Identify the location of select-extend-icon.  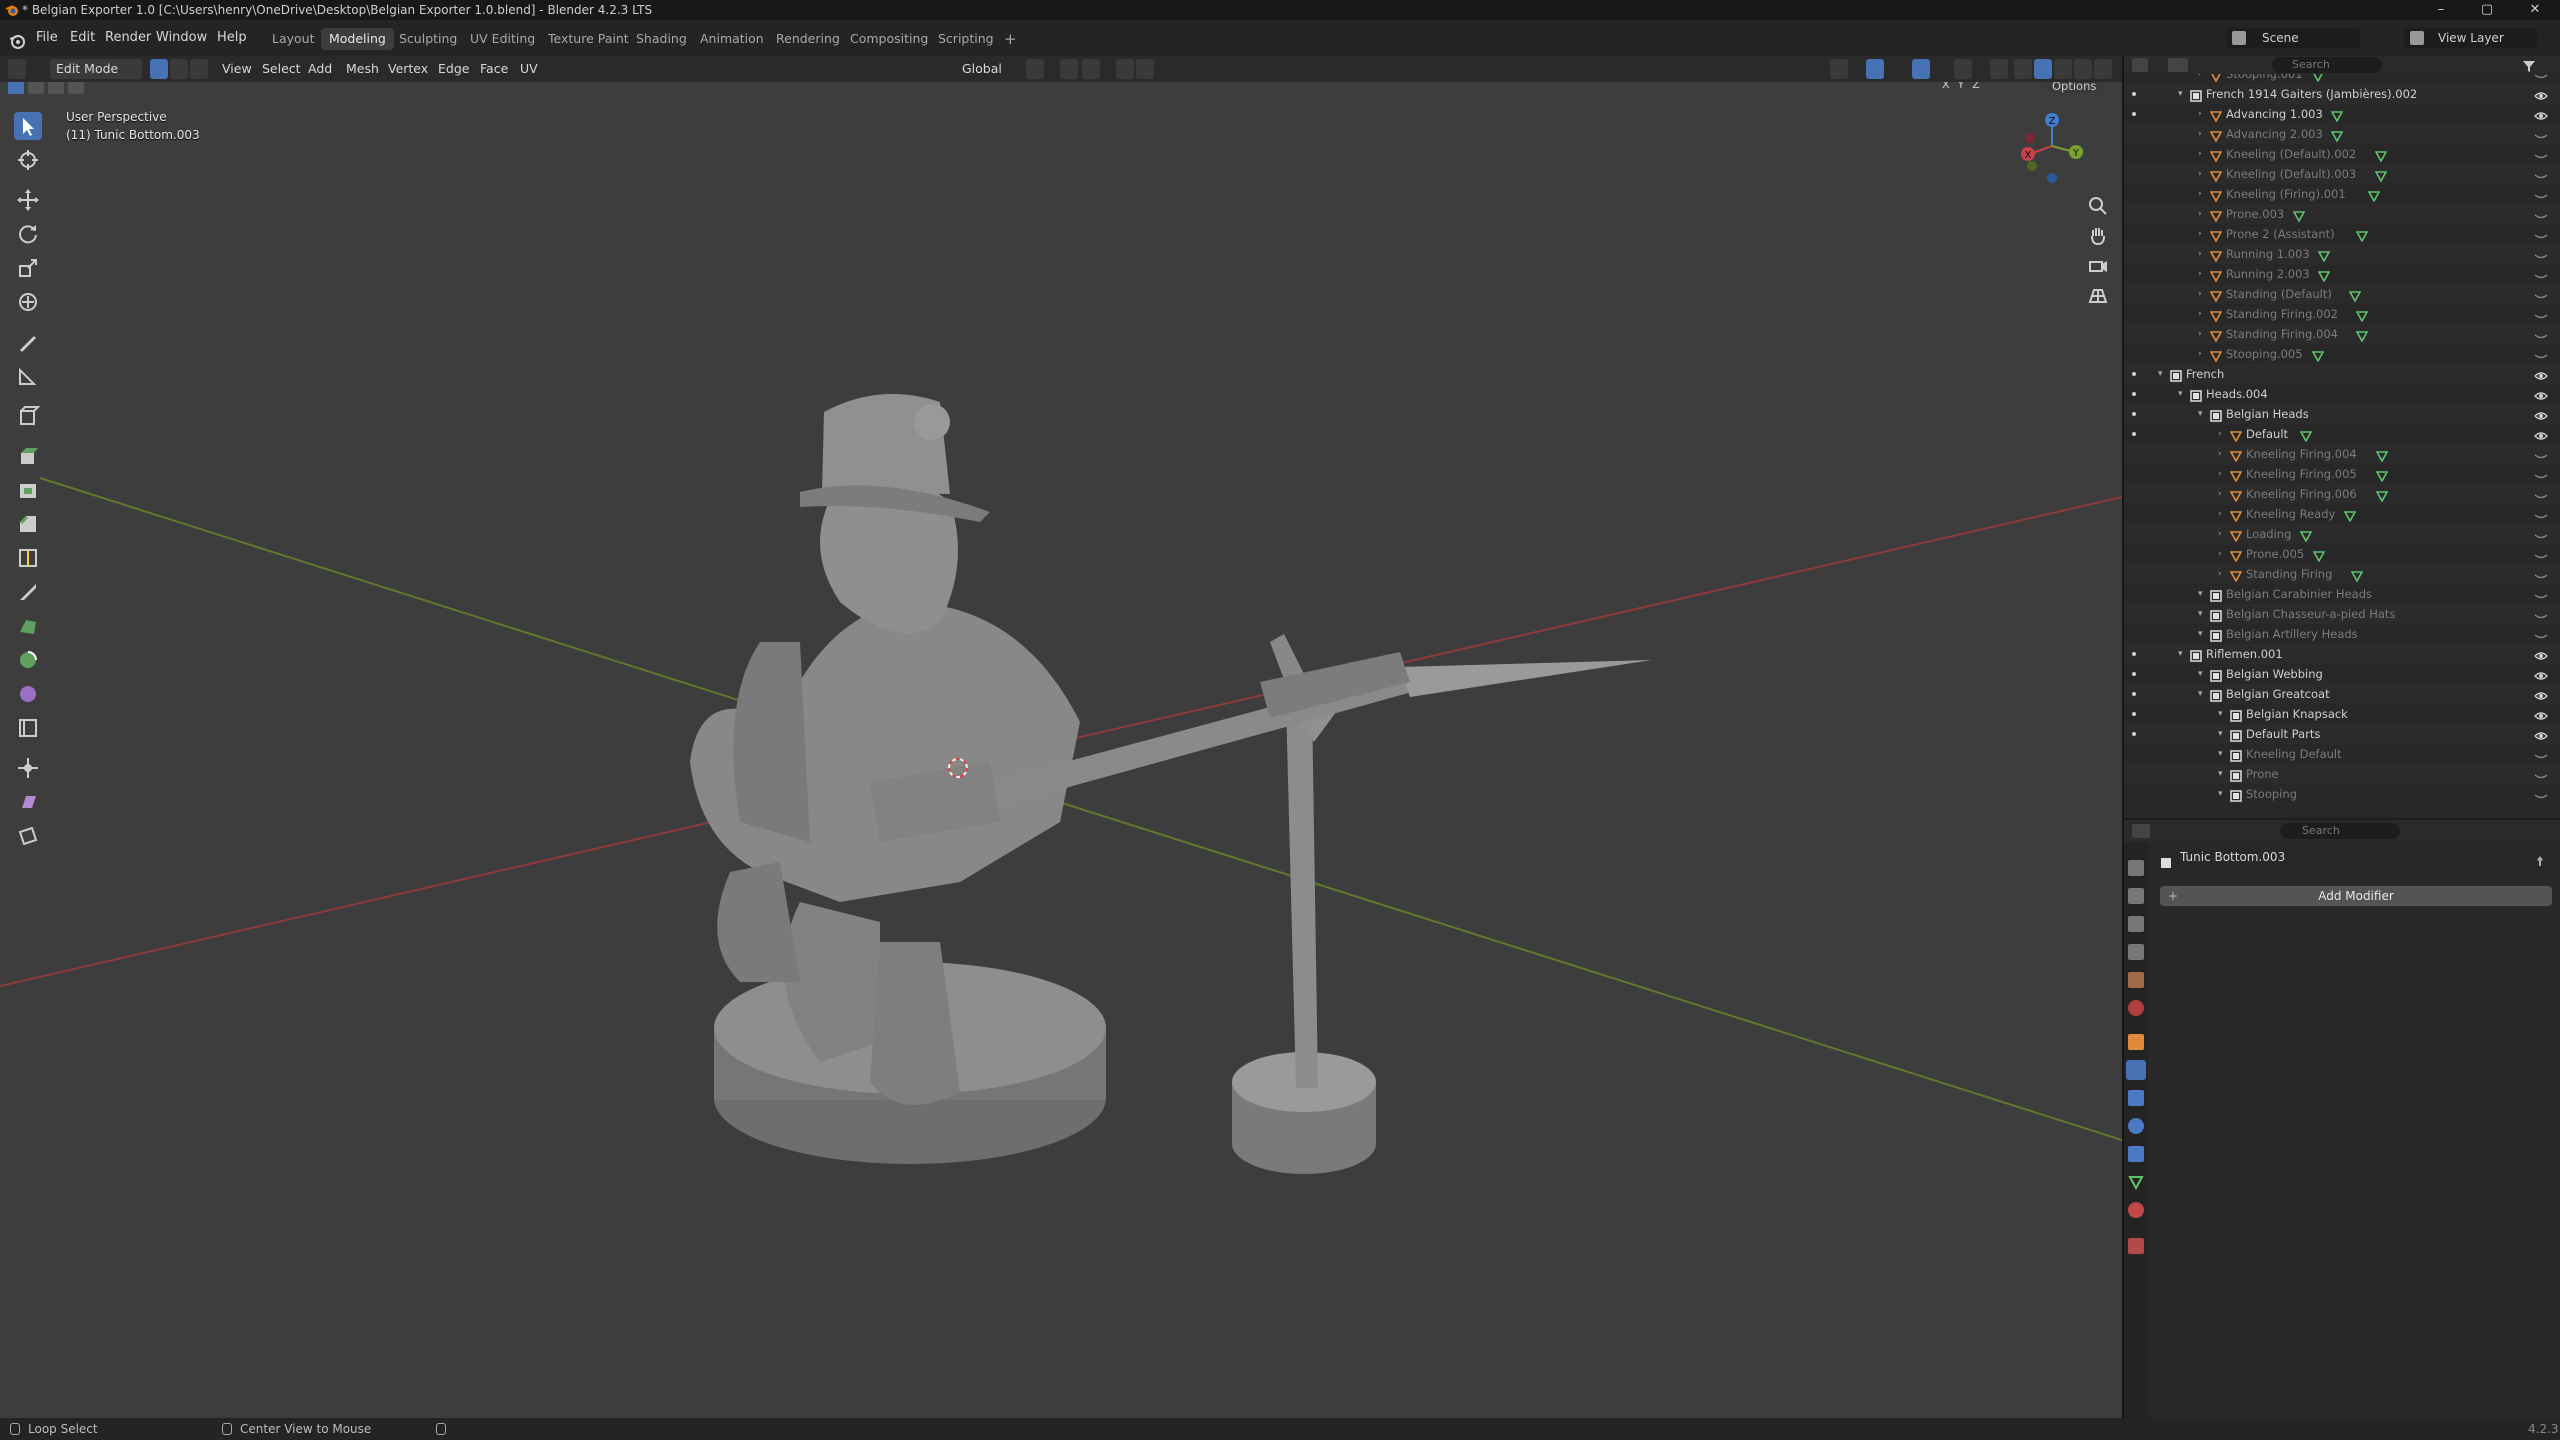
(36, 88).